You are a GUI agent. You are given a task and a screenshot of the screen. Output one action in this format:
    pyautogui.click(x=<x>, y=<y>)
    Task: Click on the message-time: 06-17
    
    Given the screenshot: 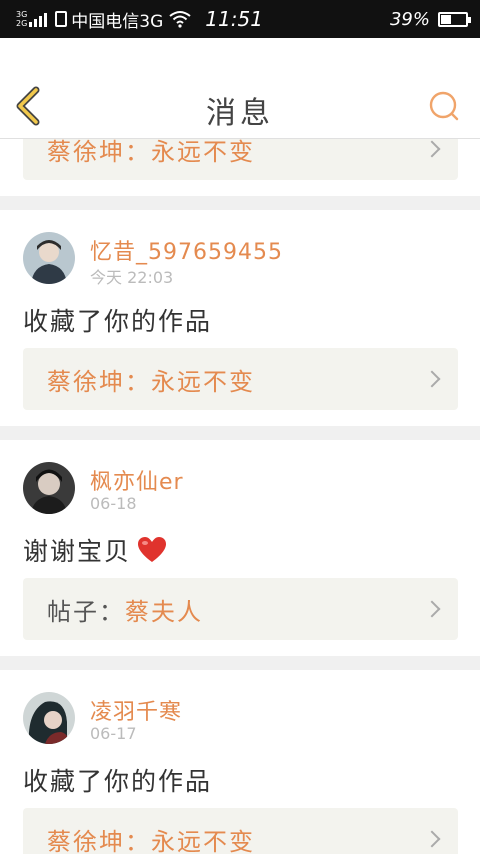 What is the action you would take?
    pyautogui.click(x=113, y=733)
    